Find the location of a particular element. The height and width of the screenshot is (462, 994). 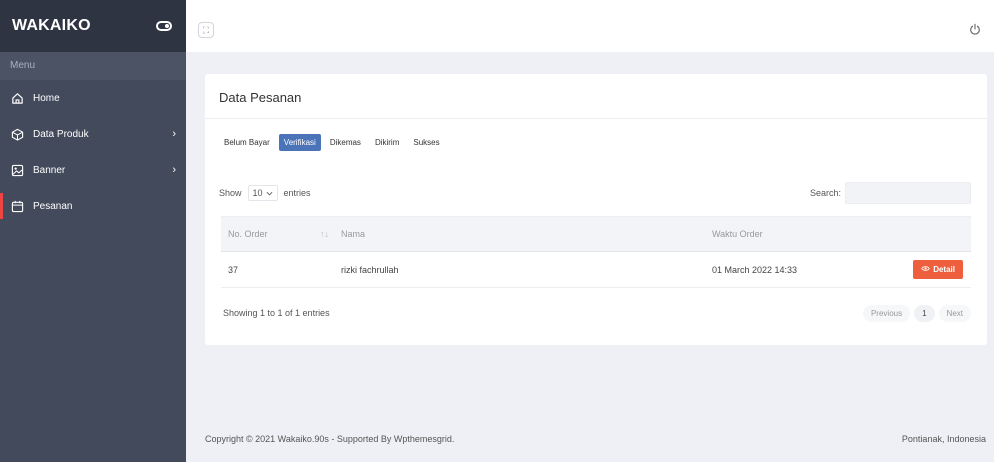

eye-icon is located at coordinates (925, 269).